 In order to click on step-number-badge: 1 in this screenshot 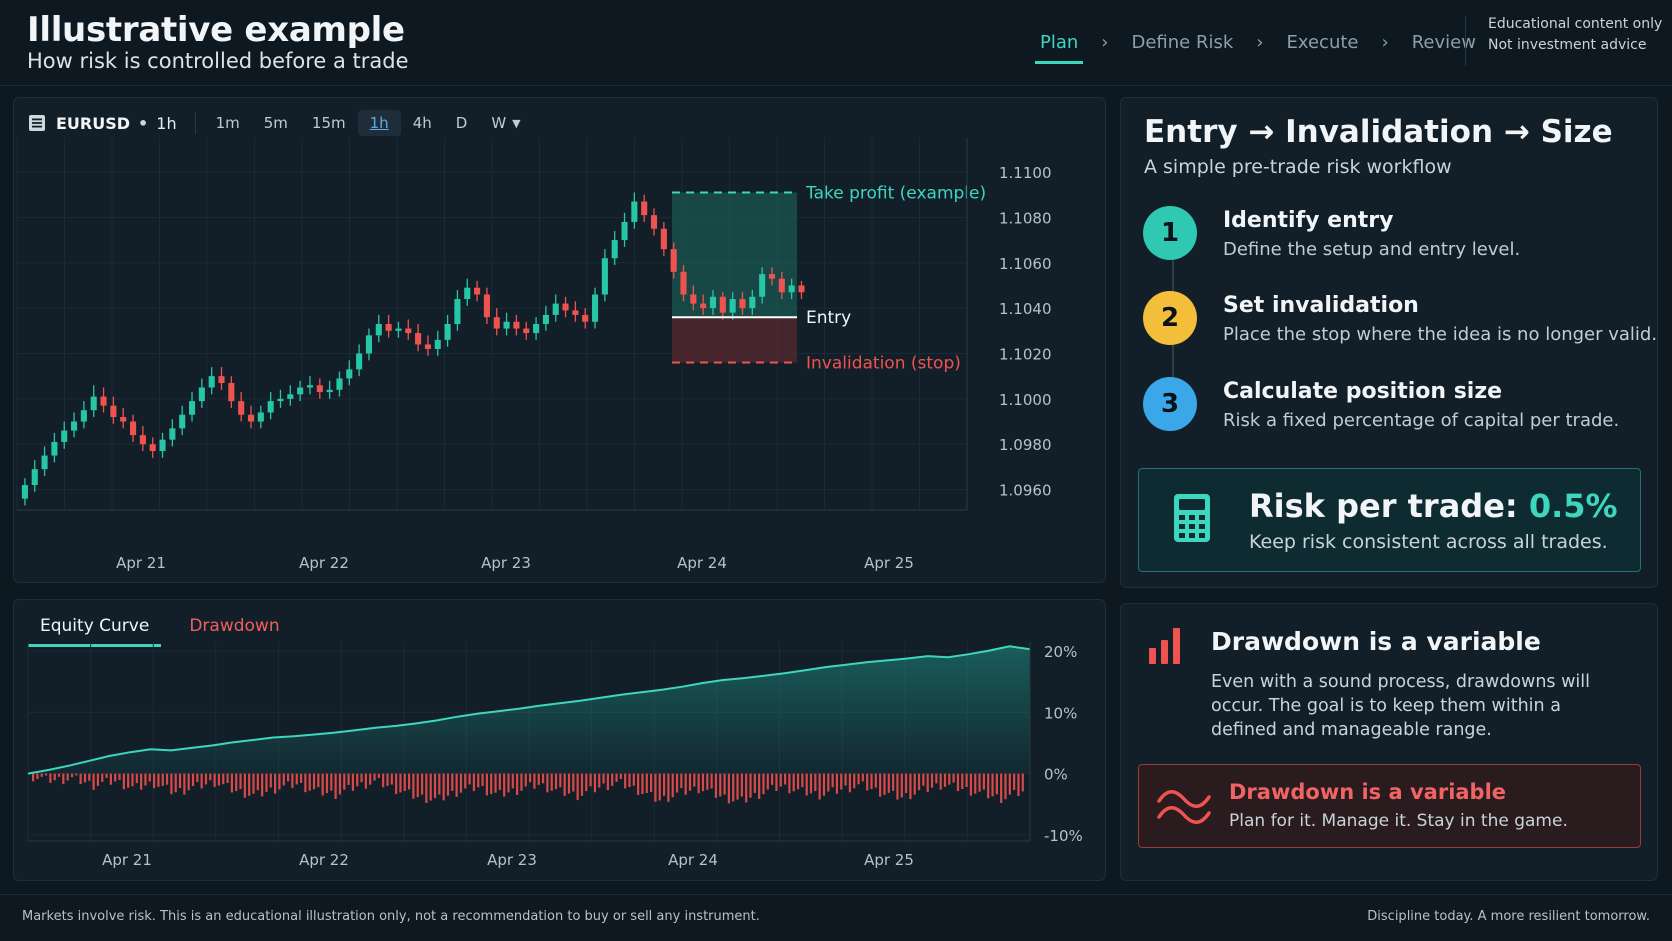, I will do `click(1170, 233)`.